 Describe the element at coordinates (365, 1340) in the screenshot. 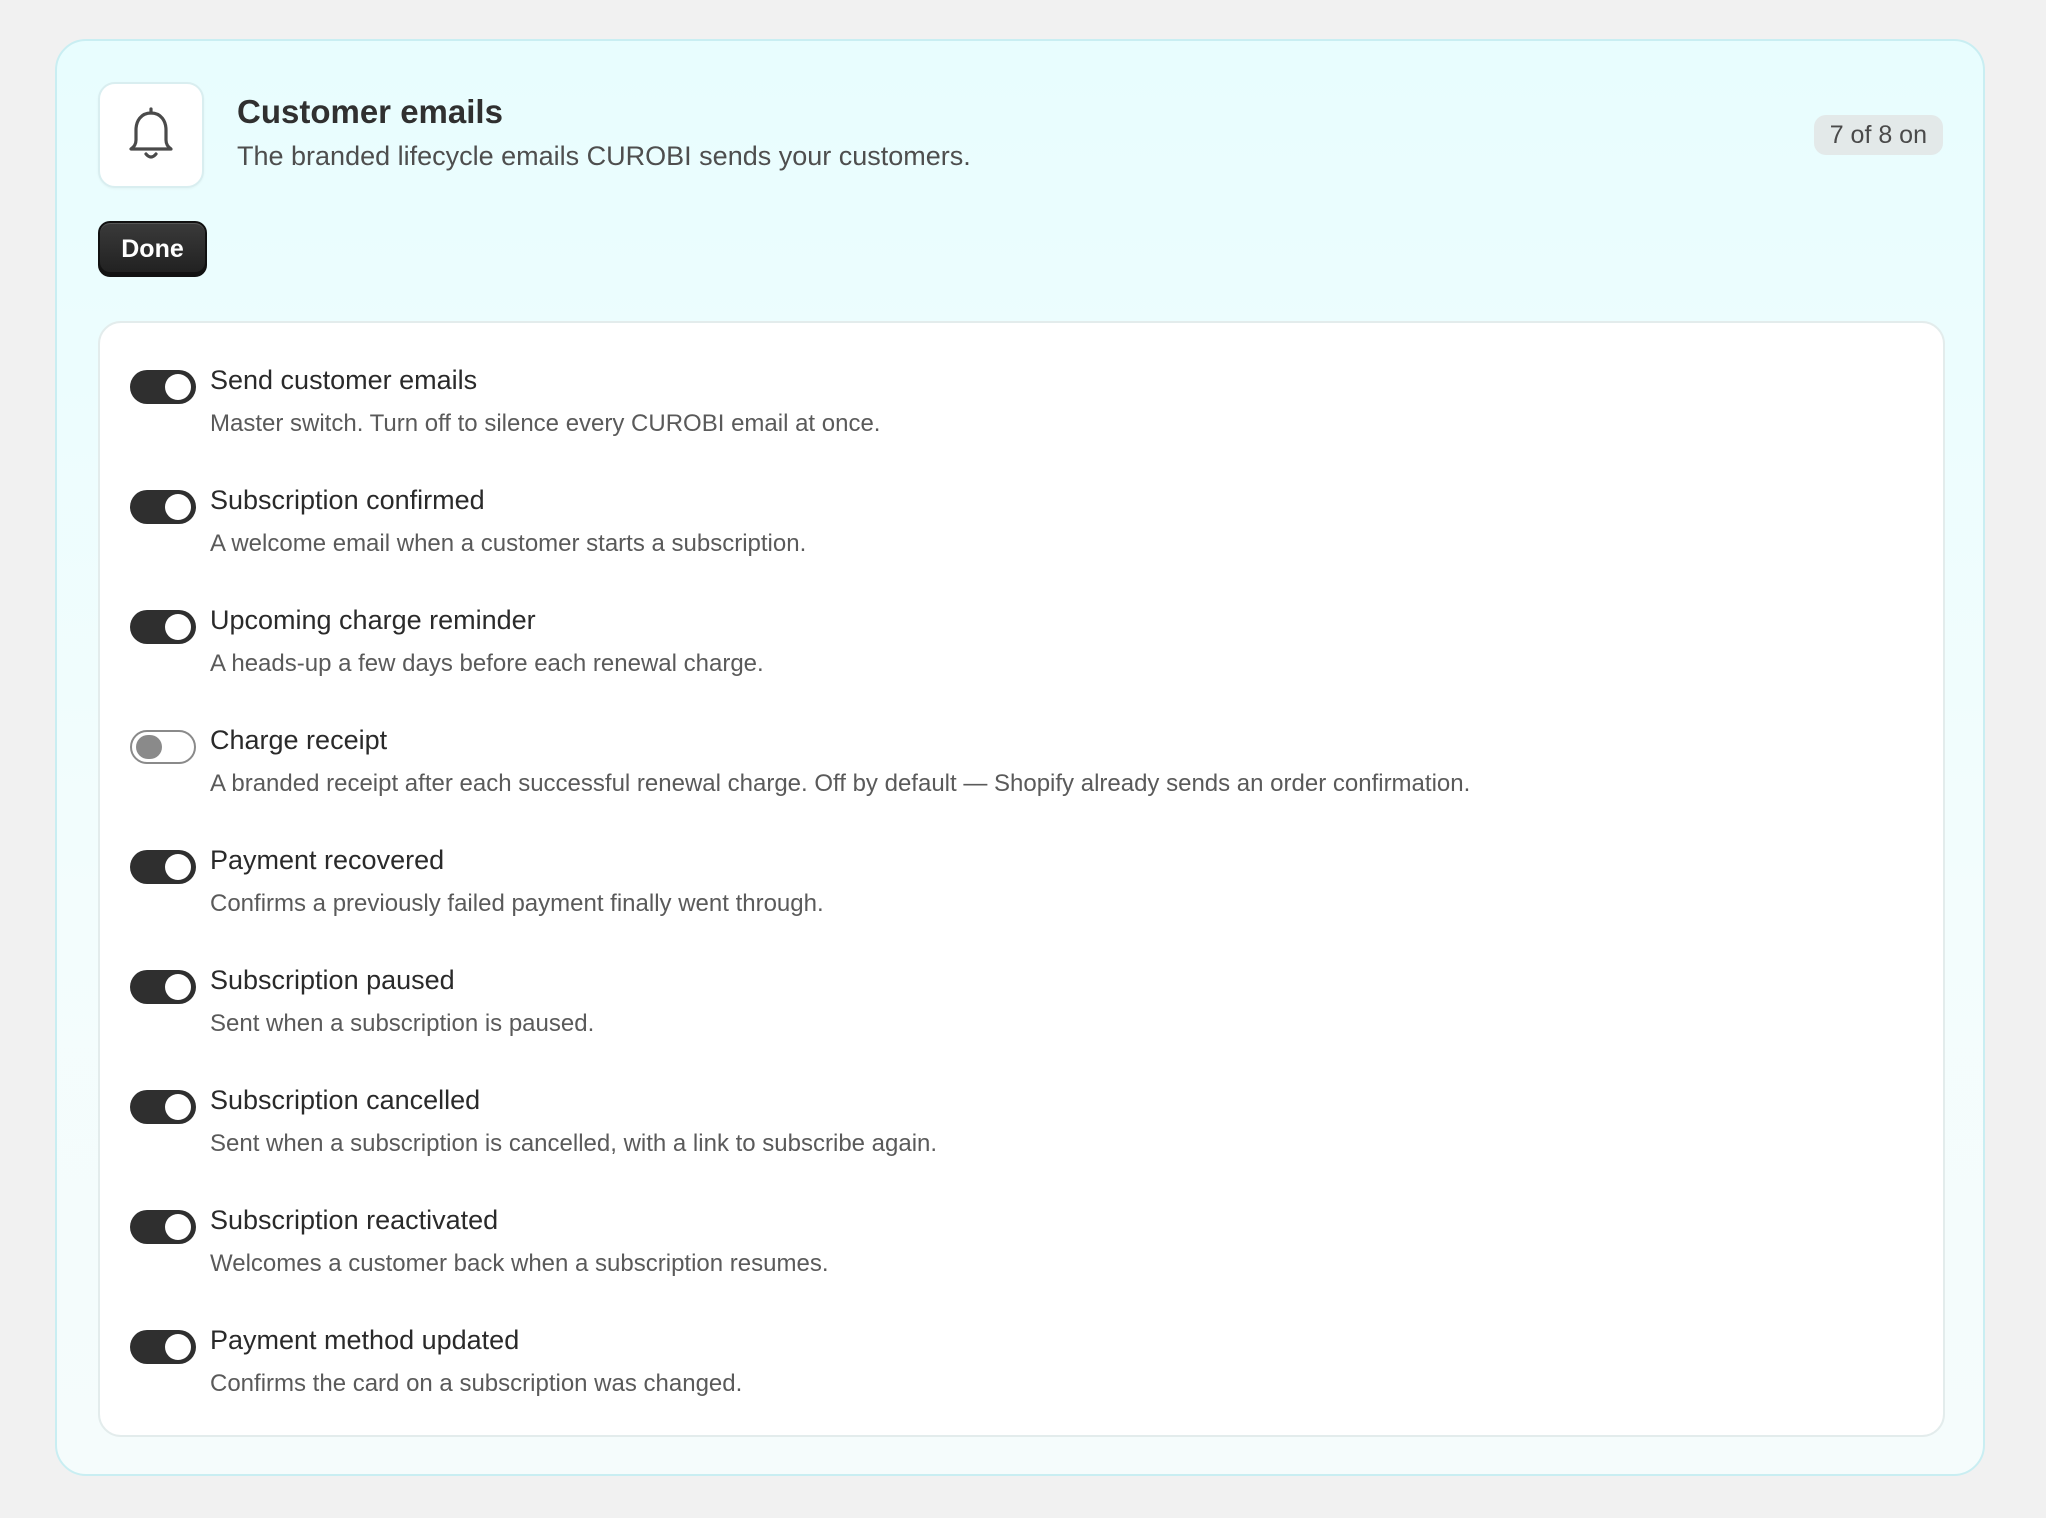

I see `setting-title: Payment method updated` at that location.